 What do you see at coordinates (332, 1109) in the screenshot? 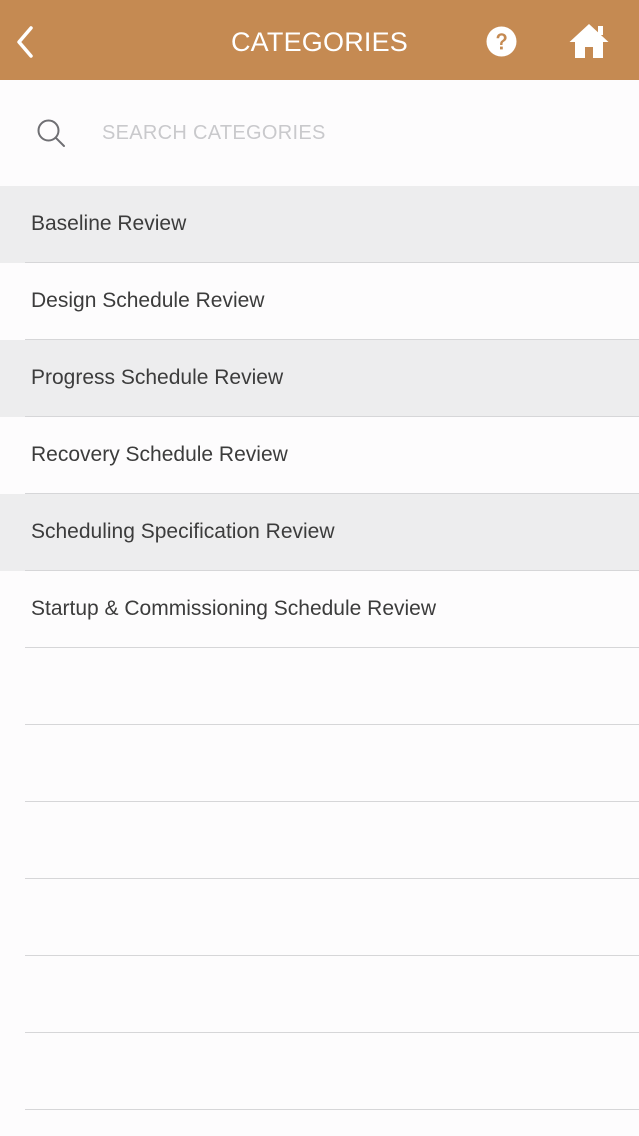
I see `row-divider` at bounding box center [332, 1109].